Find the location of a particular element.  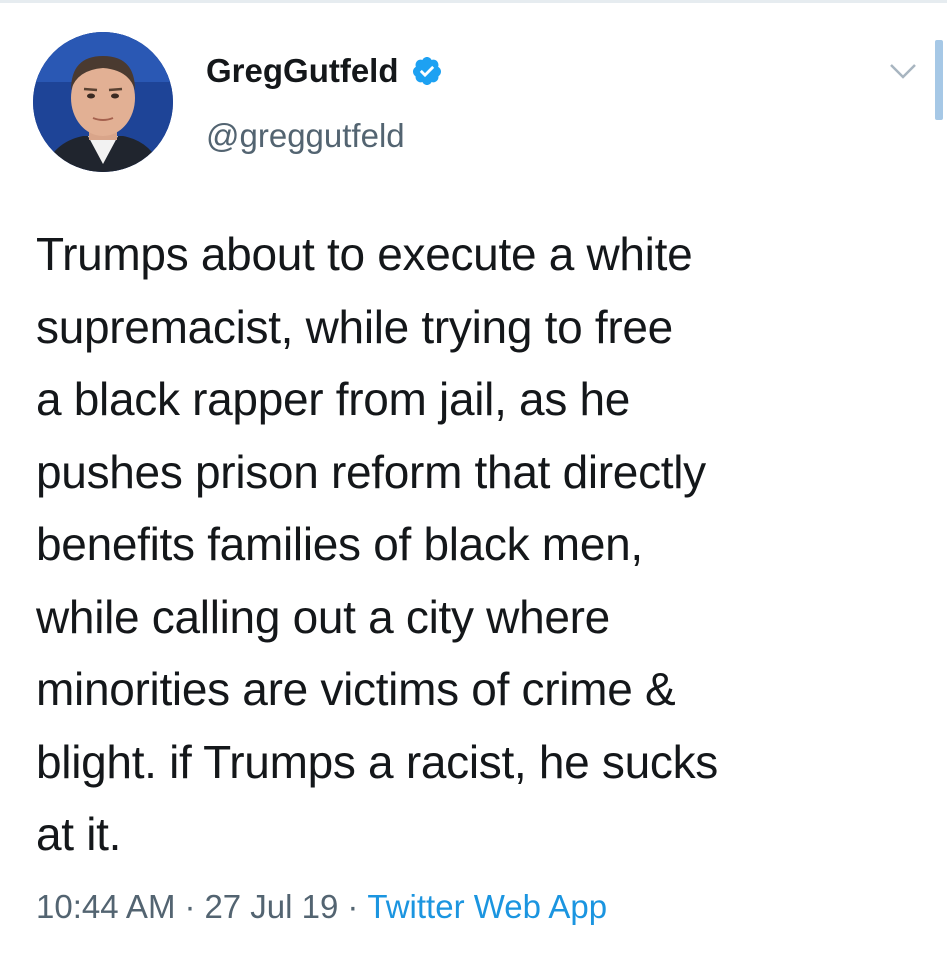

tweet-metadata: 10:44 AM · 27 Jul 19 · Twitter Web App is located at coordinates (321, 907).